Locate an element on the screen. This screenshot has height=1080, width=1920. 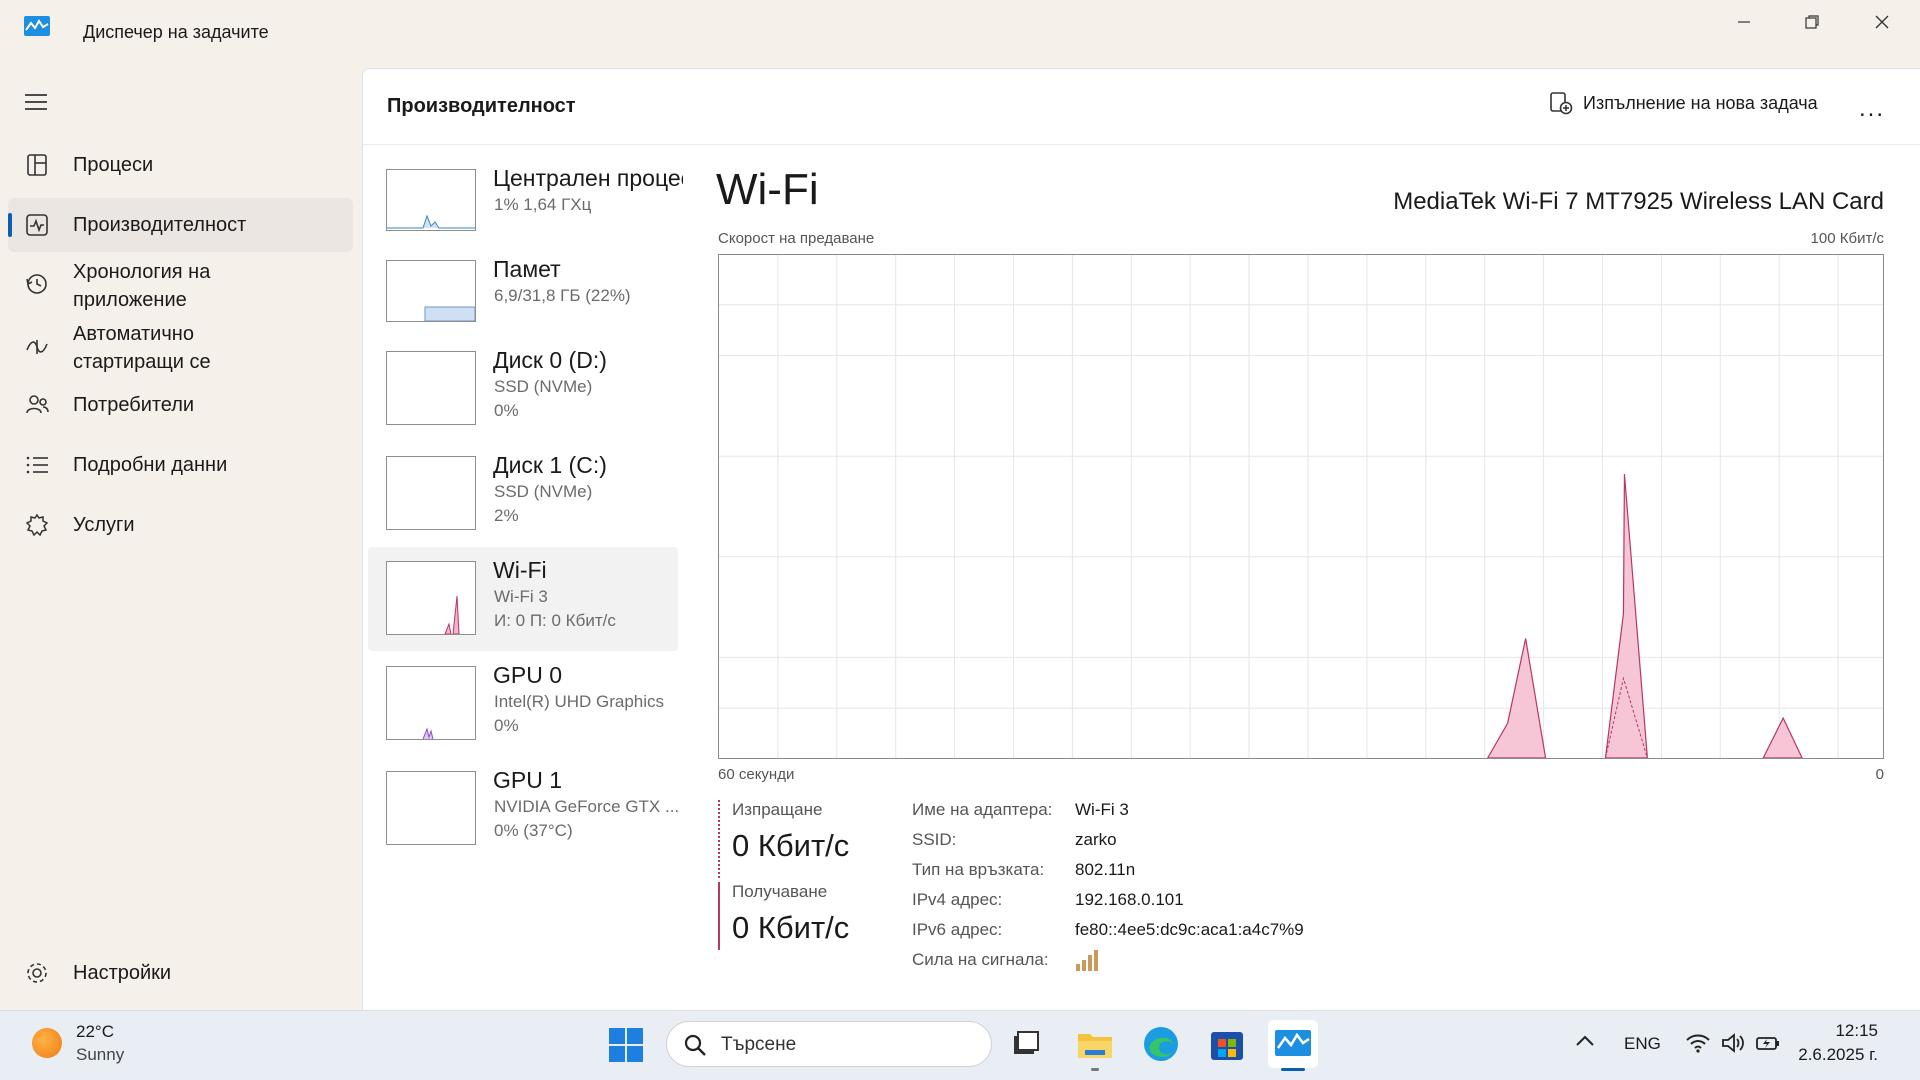
history-icon is located at coordinates (36, 284).